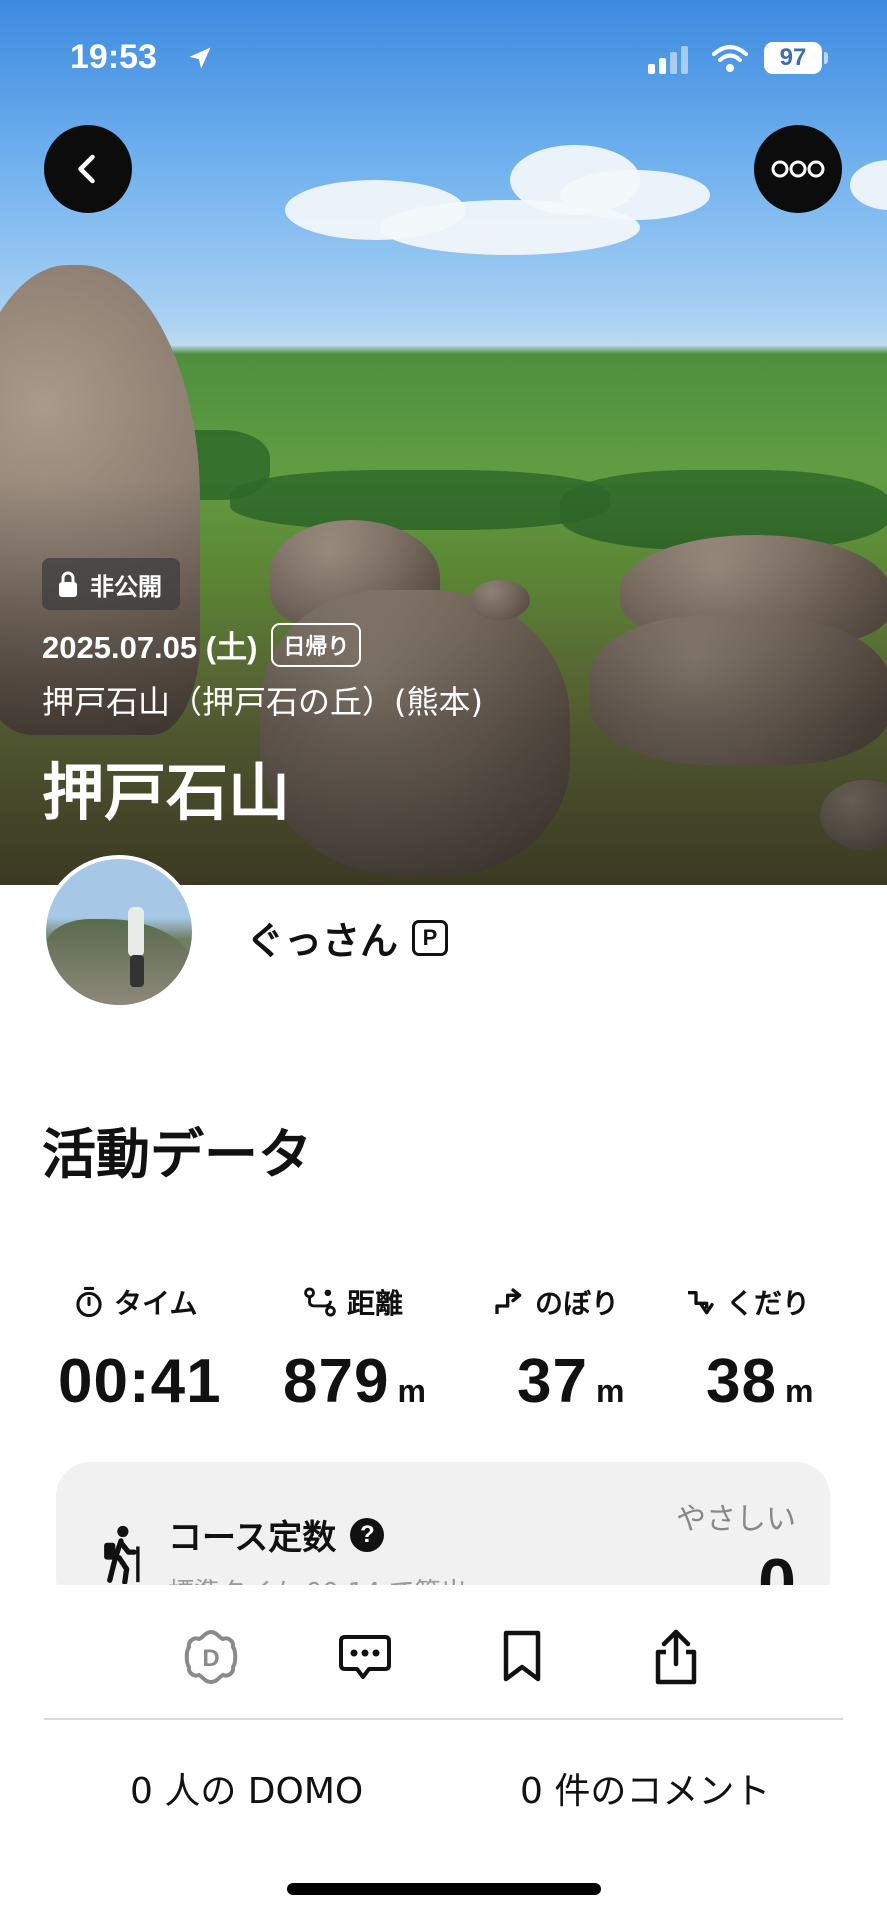 The image size is (887, 1920). I want to click on hiker-icon, so click(122, 1554).